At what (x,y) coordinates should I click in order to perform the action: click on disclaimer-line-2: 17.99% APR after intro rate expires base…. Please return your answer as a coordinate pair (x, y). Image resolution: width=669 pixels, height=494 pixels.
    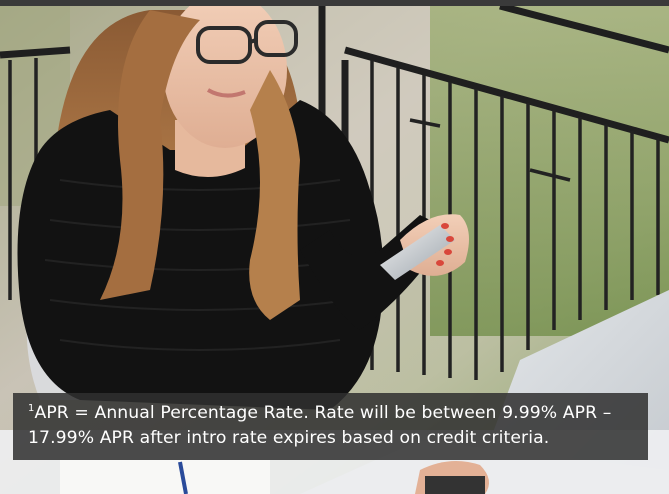
    Looking at the image, I should click on (289, 438).